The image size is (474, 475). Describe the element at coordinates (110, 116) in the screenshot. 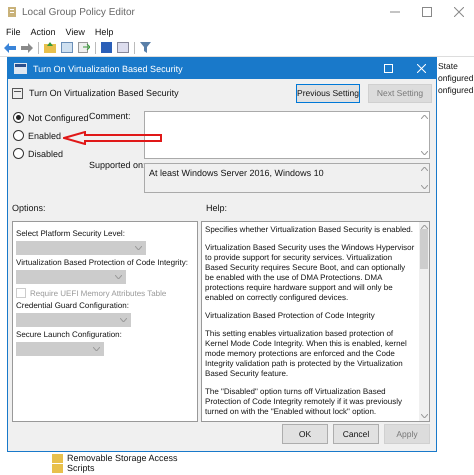

I see `comment-label: Comment:` at that location.